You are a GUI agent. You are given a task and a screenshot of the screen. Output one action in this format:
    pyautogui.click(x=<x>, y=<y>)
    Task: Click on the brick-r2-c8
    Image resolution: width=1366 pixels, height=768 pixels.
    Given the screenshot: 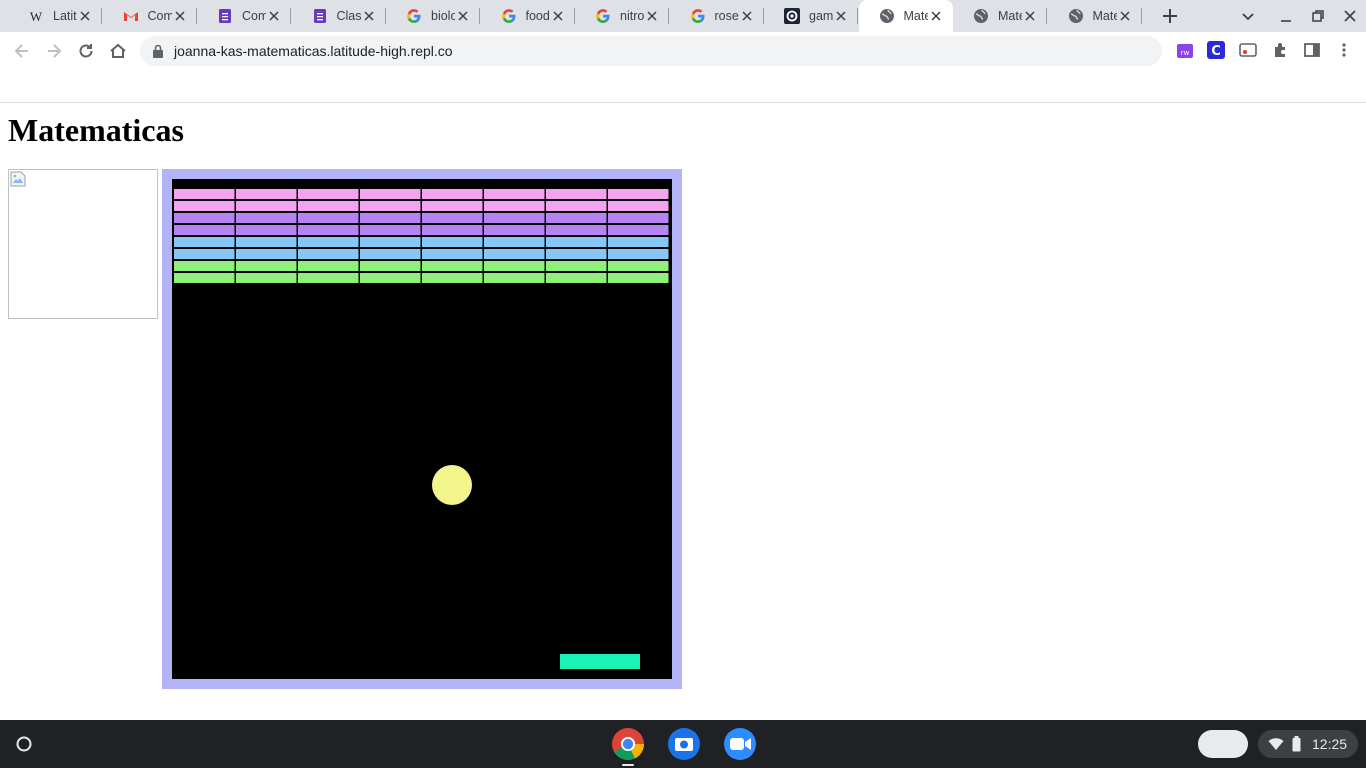 What is the action you would take?
    pyautogui.click(x=638, y=206)
    